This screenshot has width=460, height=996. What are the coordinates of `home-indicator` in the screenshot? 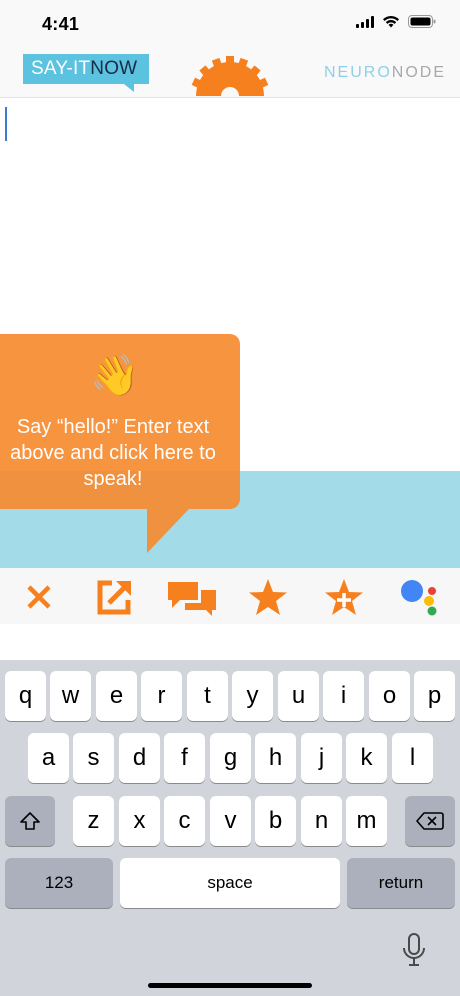 It's located at (230, 985).